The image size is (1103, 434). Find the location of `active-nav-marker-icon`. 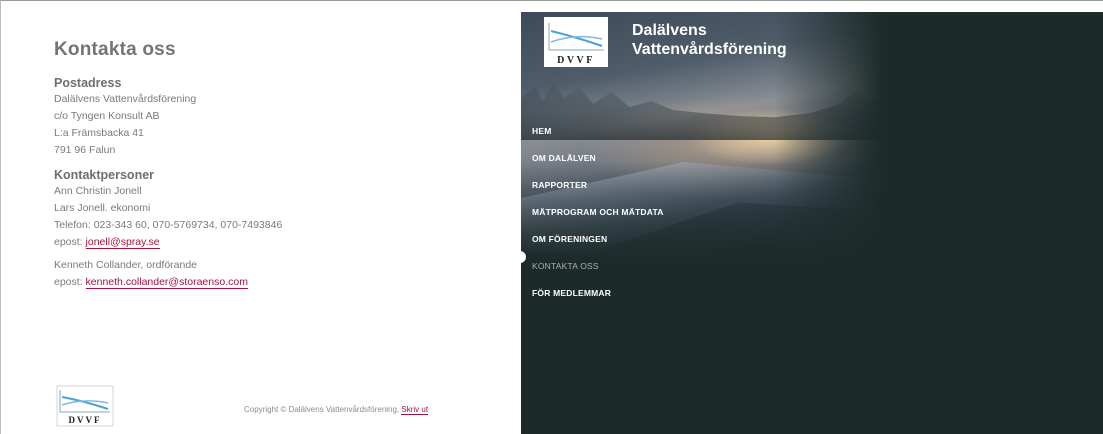

active-nav-marker-icon is located at coordinates (520, 257).